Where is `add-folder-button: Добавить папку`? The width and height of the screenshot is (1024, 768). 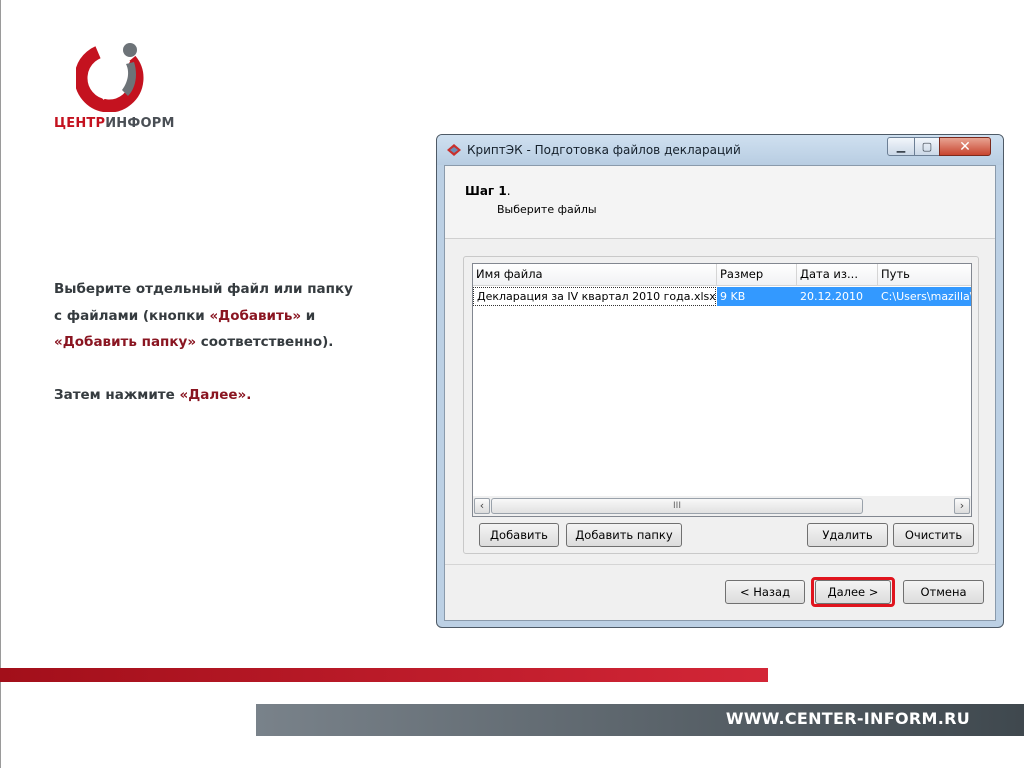 add-folder-button: Добавить папку is located at coordinates (624, 535).